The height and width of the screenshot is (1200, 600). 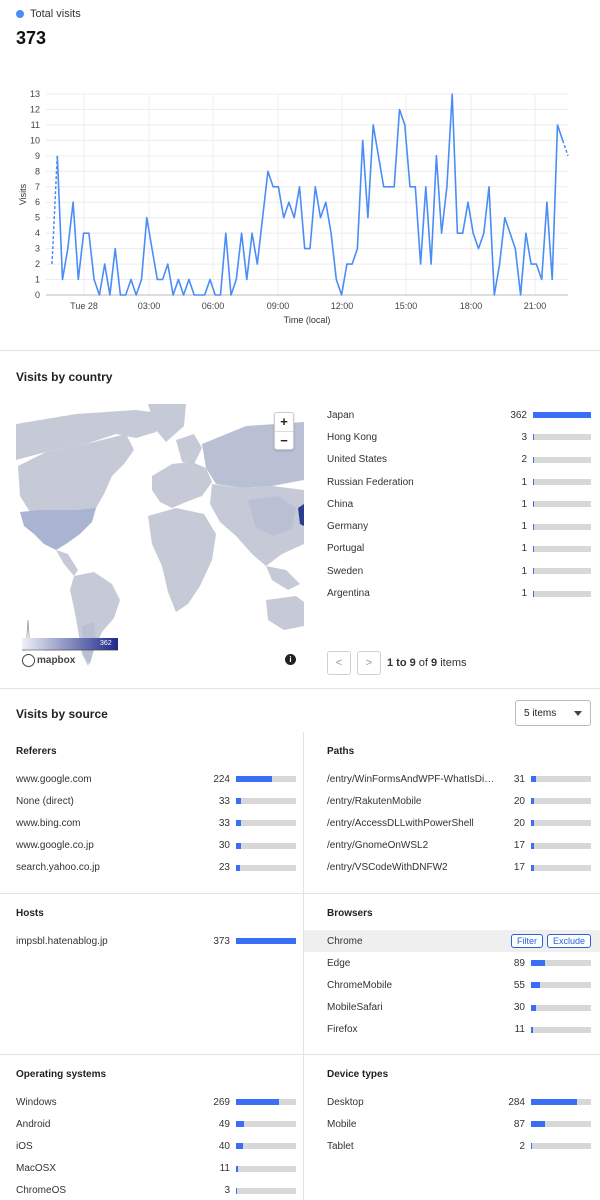 I want to click on os-row: Android 49, so click(x=156, y=1124).